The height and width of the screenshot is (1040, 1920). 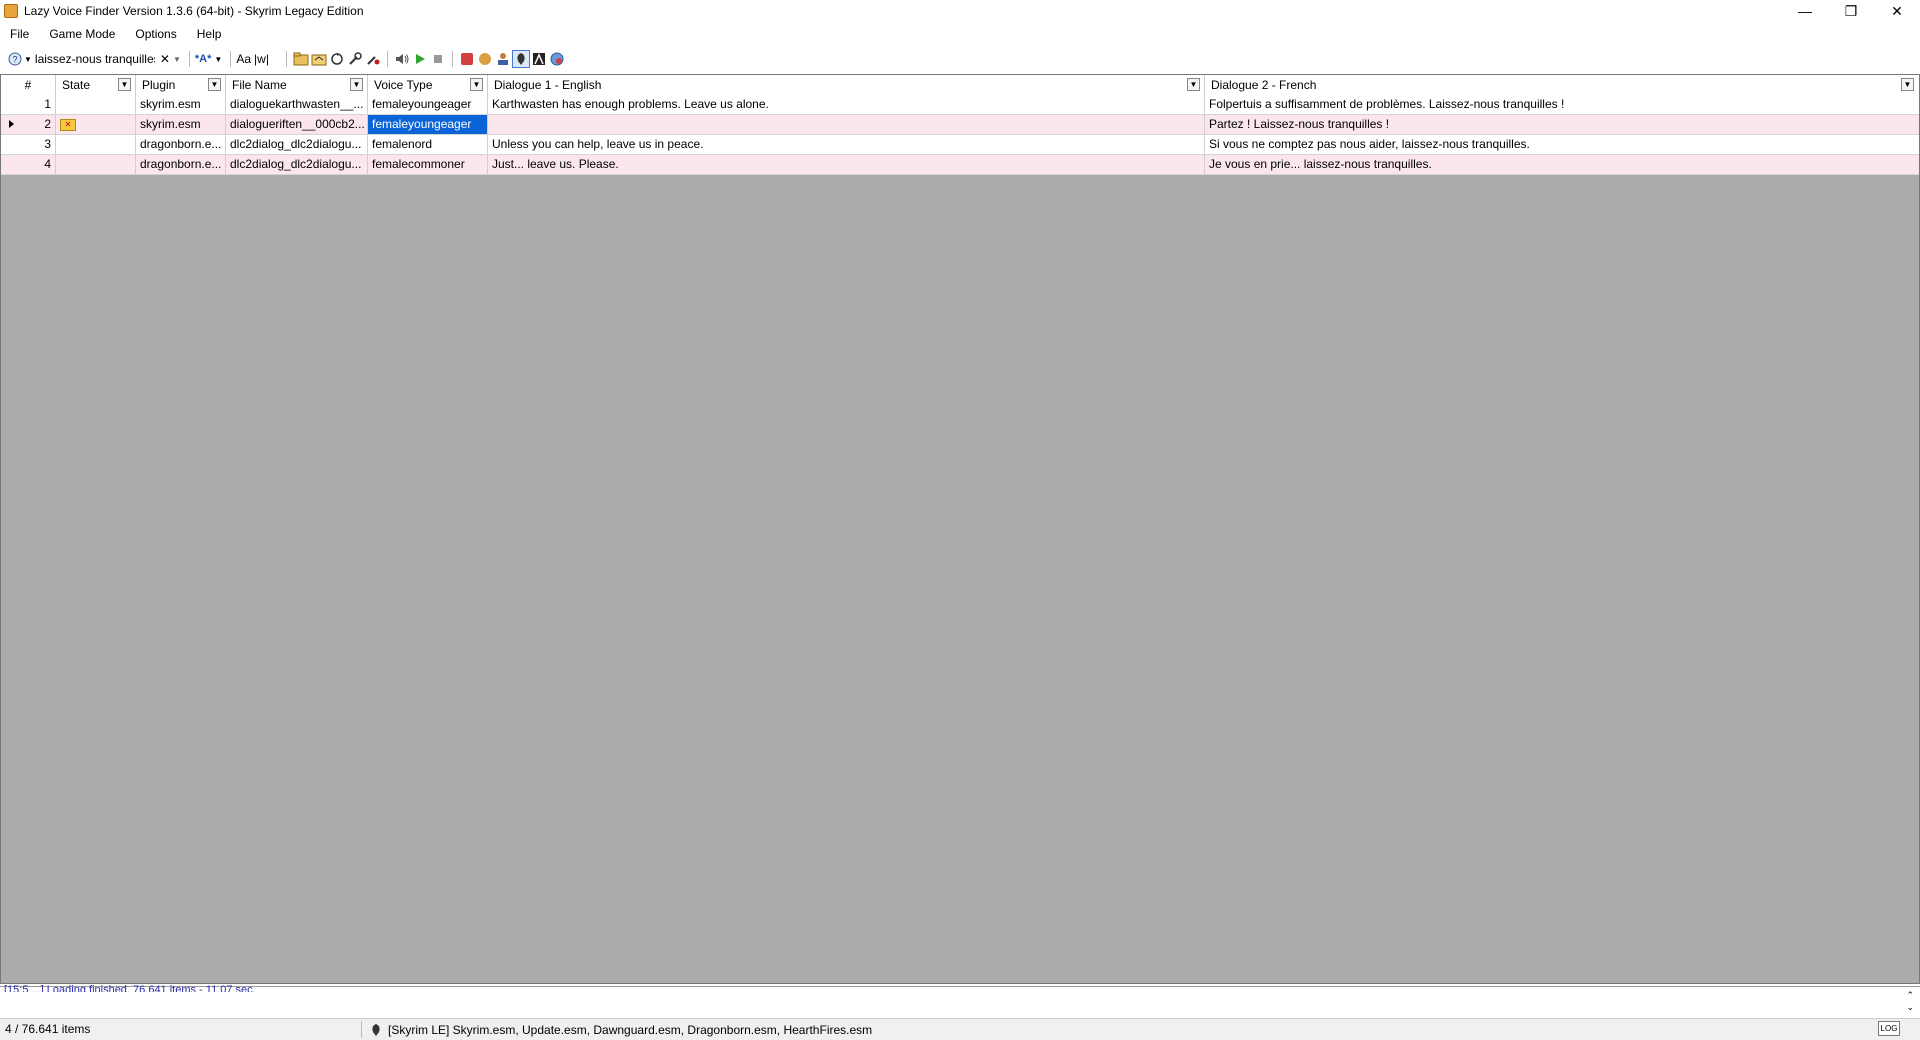 What do you see at coordinates (520, 59) in the screenshot?
I see `voice-toggle-icon` at bounding box center [520, 59].